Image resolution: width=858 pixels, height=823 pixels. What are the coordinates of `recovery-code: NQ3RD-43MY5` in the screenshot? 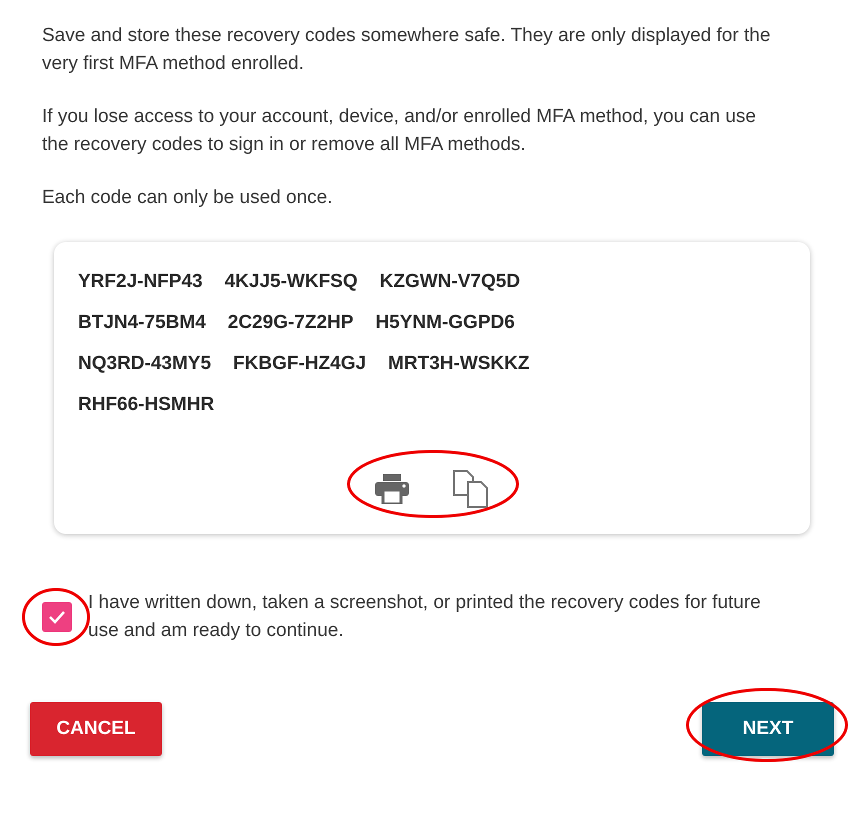 It's located at (145, 363).